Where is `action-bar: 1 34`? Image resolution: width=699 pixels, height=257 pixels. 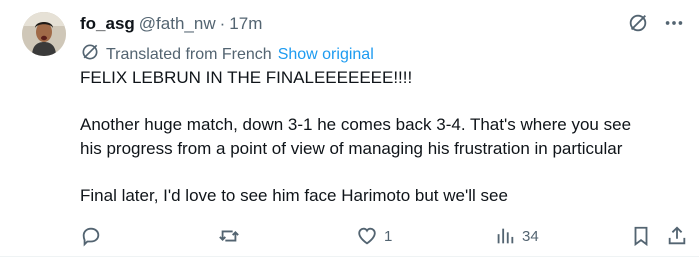 action-bar: 1 34 is located at coordinates (386, 236).